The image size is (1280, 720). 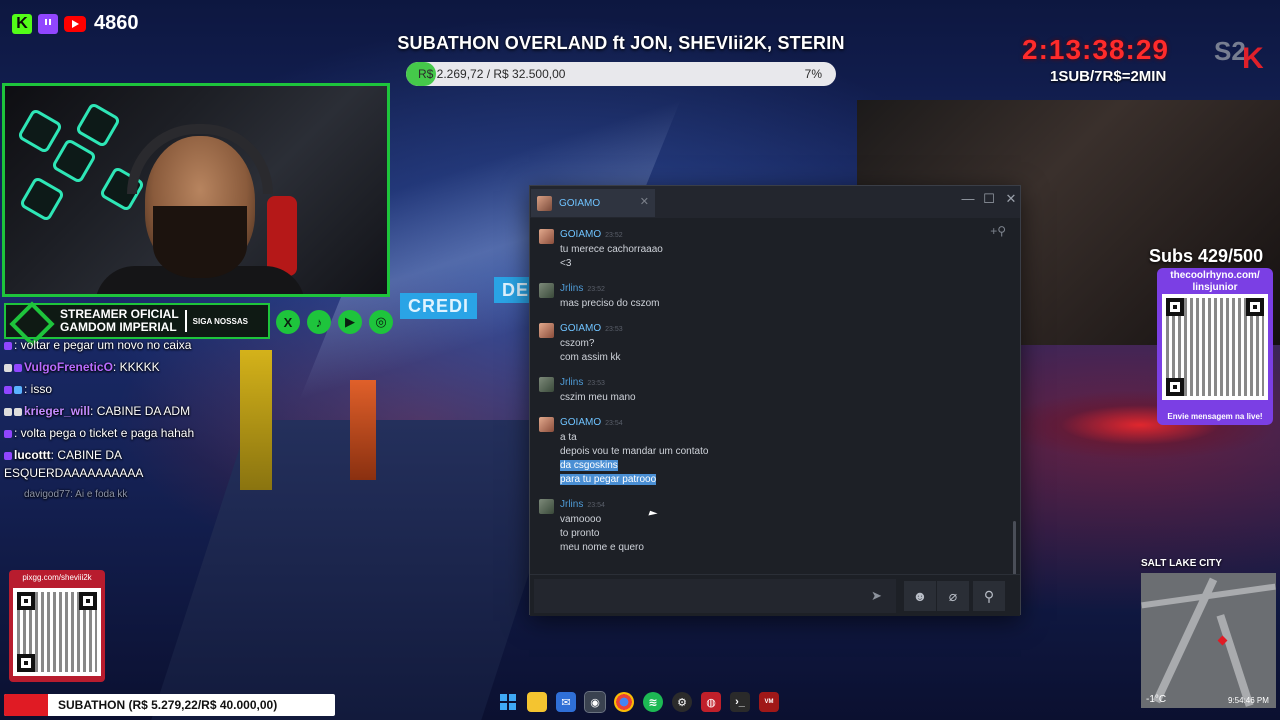 What do you see at coordinates (1095, 49) in the screenshot?
I see `subathon-timer: 2:13:38:29` at bounding box center [1095, 49].